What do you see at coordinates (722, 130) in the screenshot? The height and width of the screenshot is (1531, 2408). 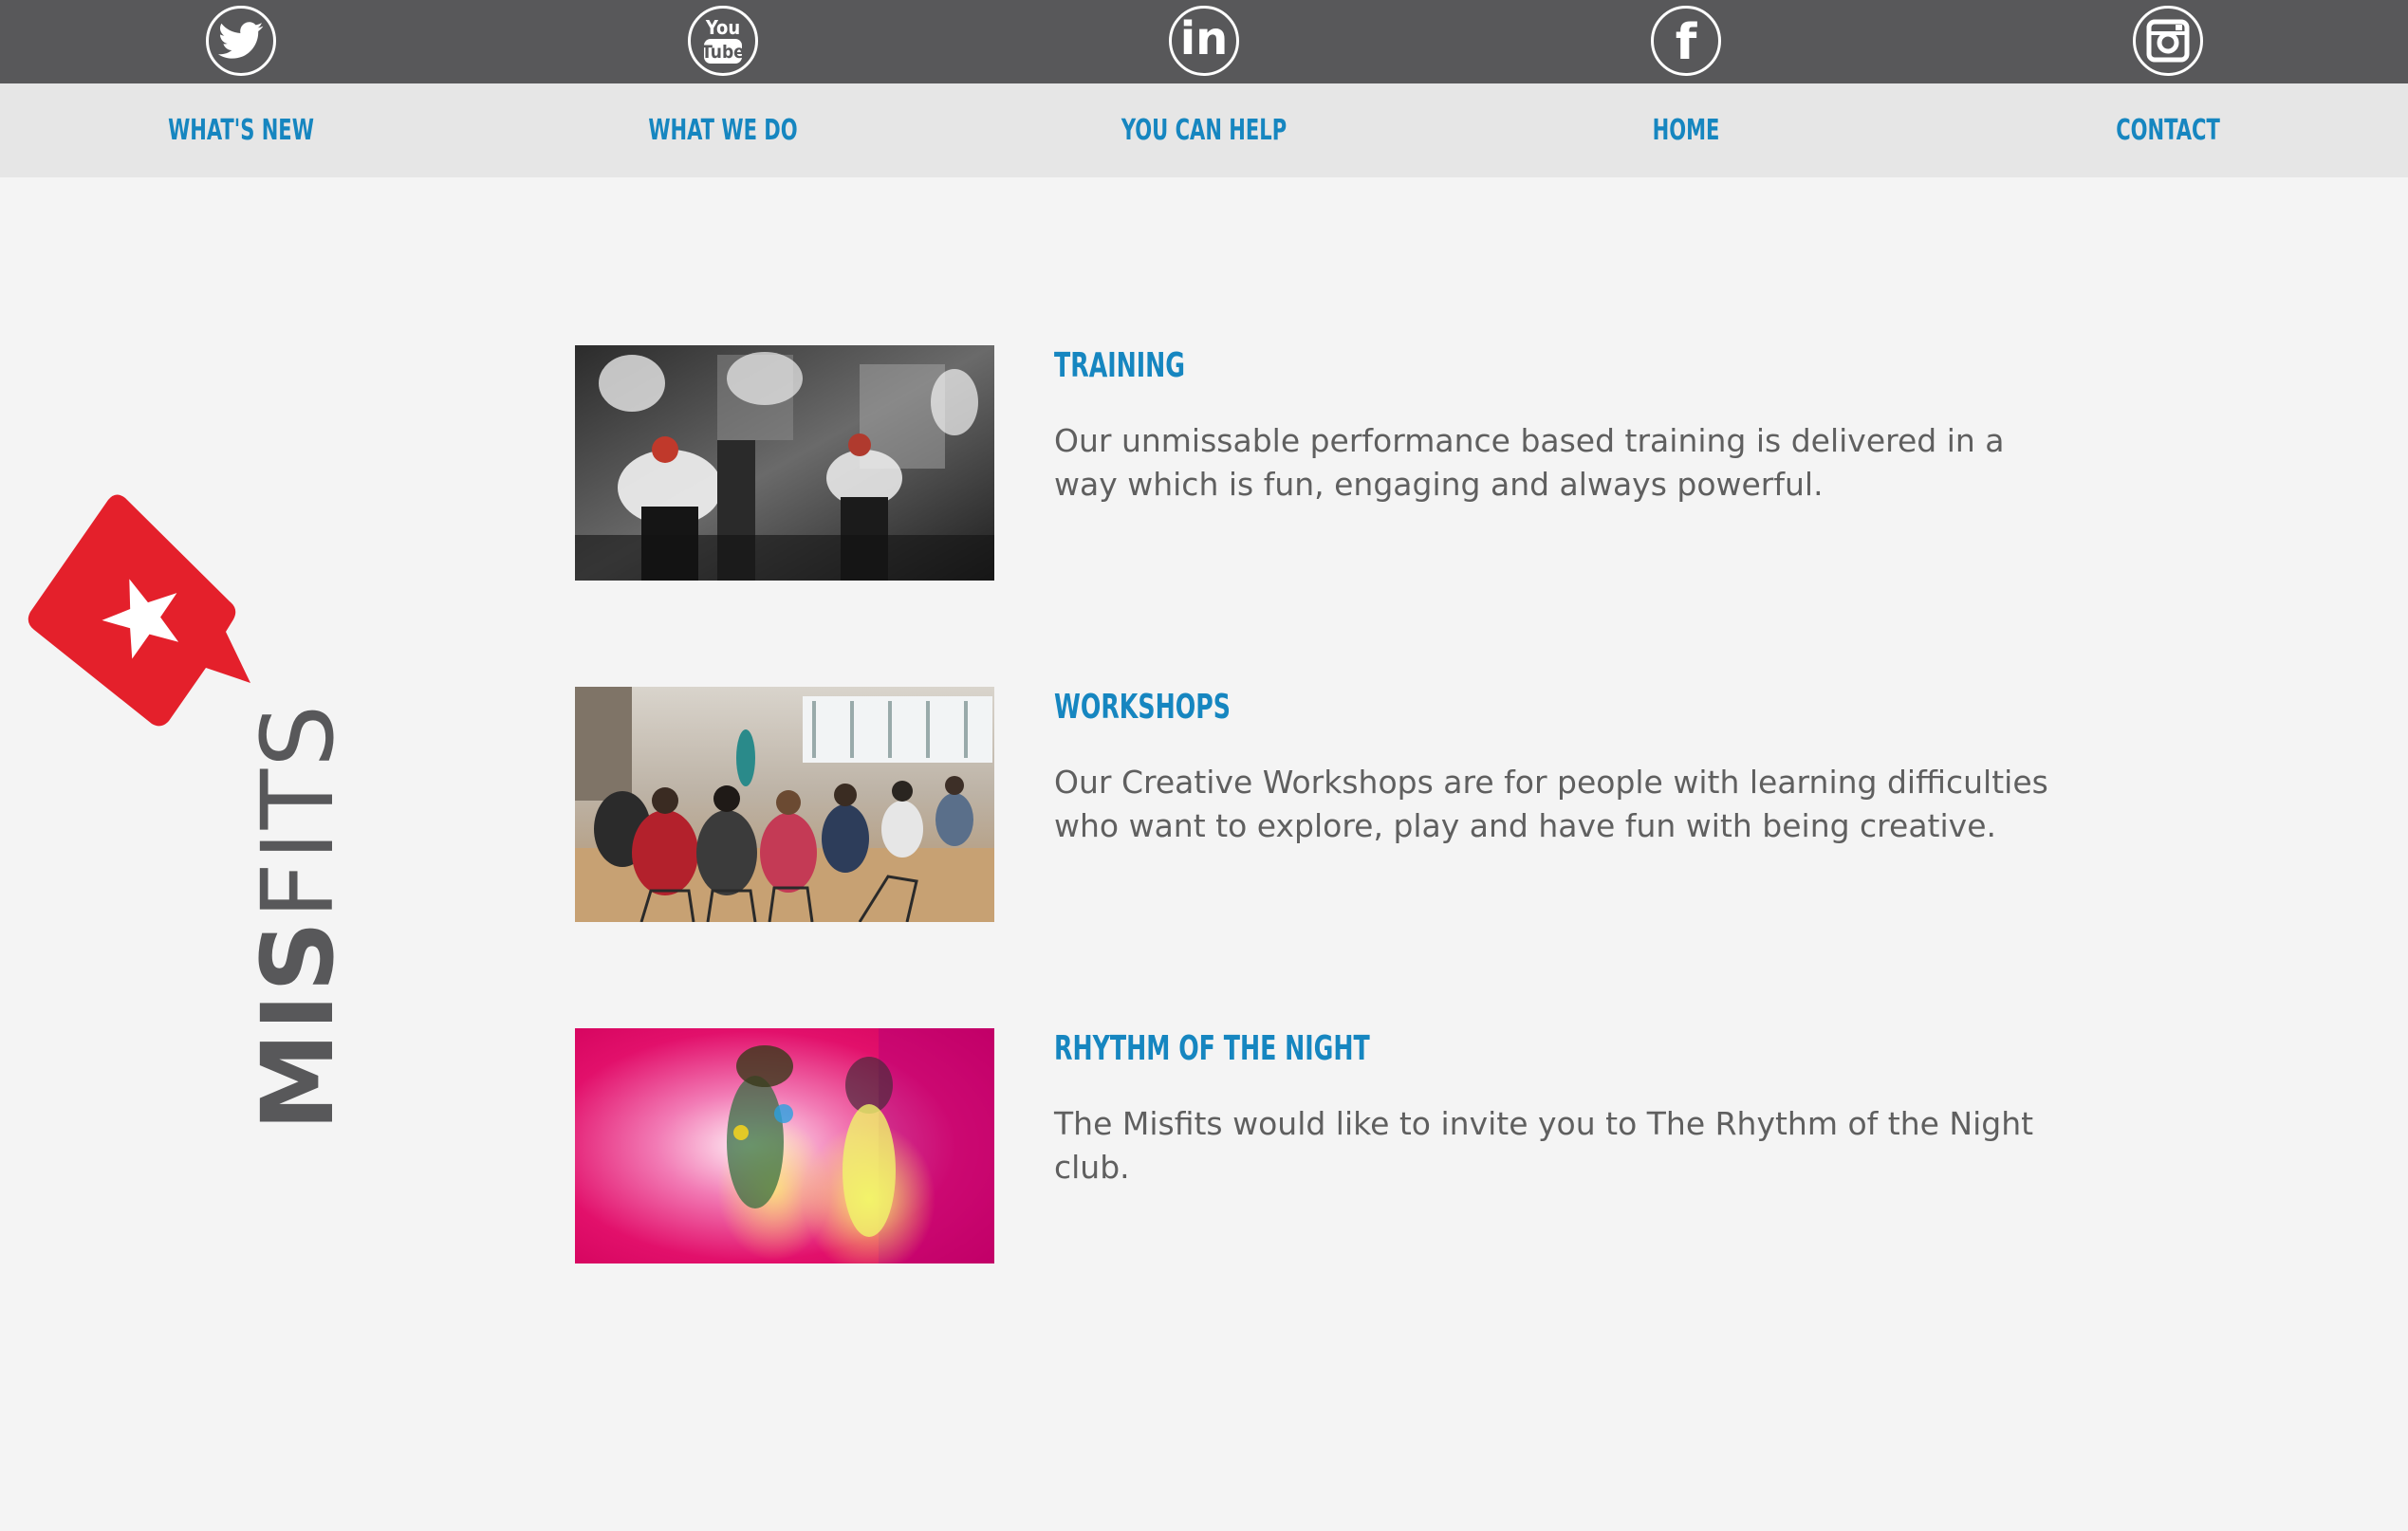 I see `nav-what-we-do: WHAT WE DO` at bounding box center [722, 130].